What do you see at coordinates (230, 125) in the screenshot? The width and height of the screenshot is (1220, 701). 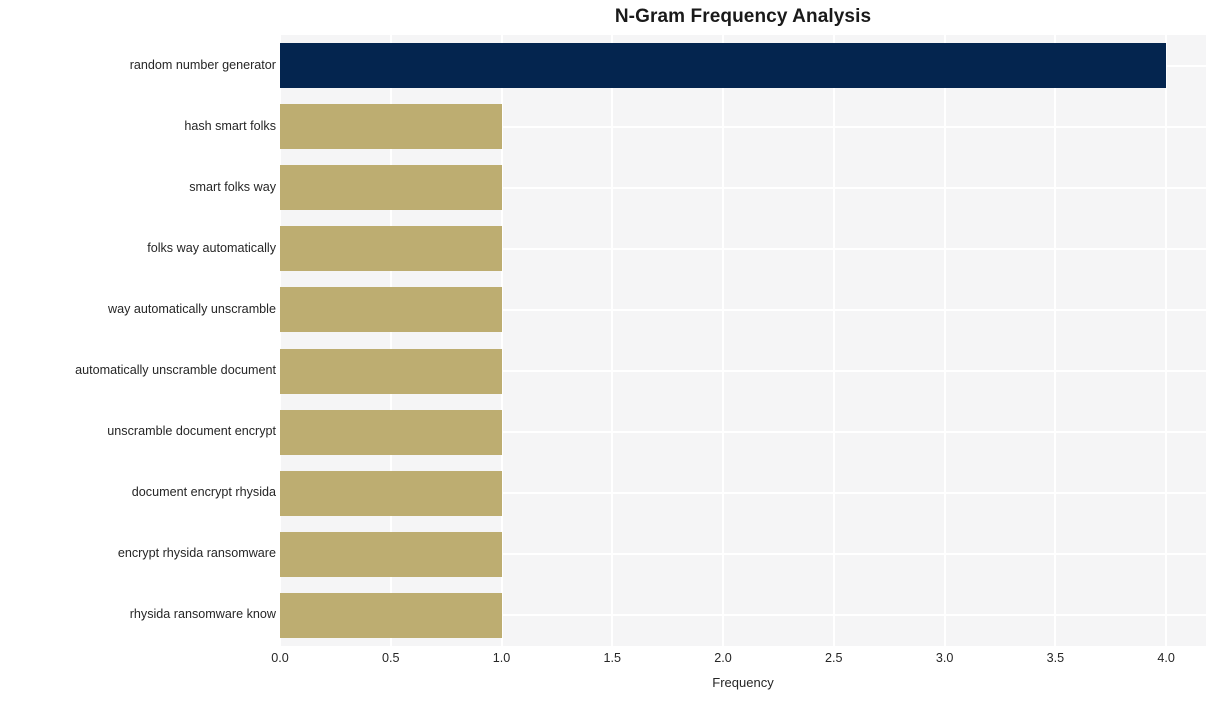 I see `y-axis-tick-label: hash smart folks` at bounding box center [230, 125].